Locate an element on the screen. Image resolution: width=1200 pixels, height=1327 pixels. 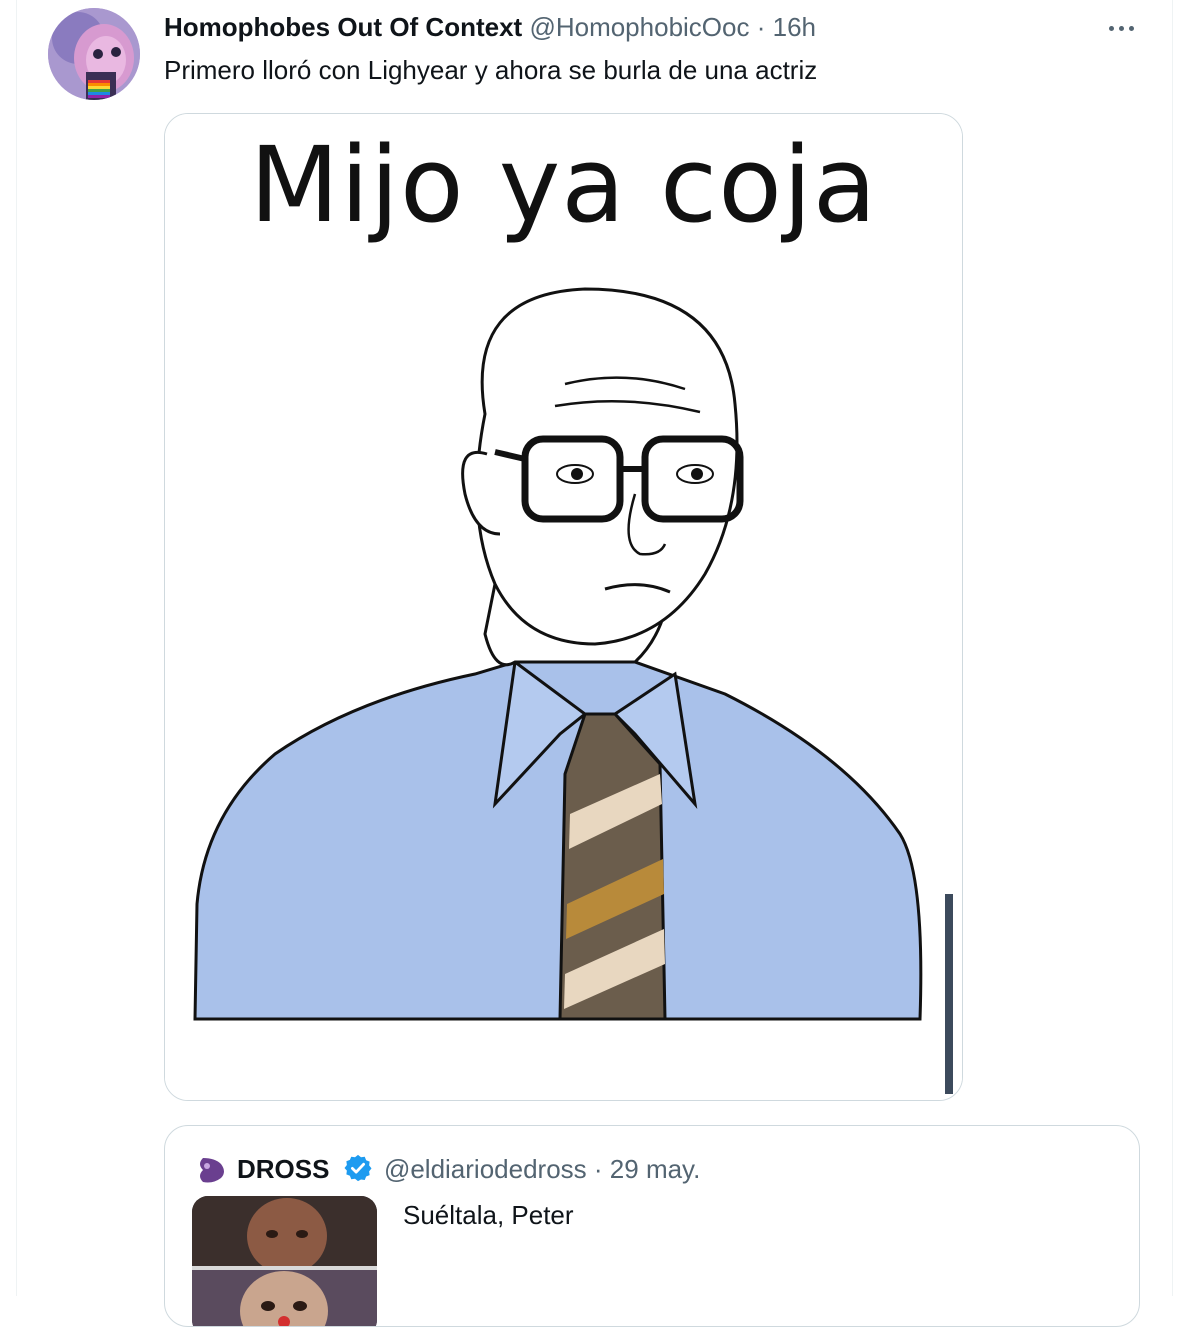
verified-badge-icon is located at coordinates (358, 1168).